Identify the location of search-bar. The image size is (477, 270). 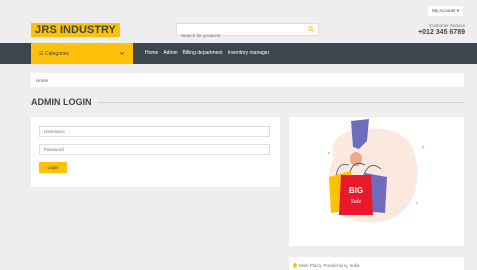
(247, 32).